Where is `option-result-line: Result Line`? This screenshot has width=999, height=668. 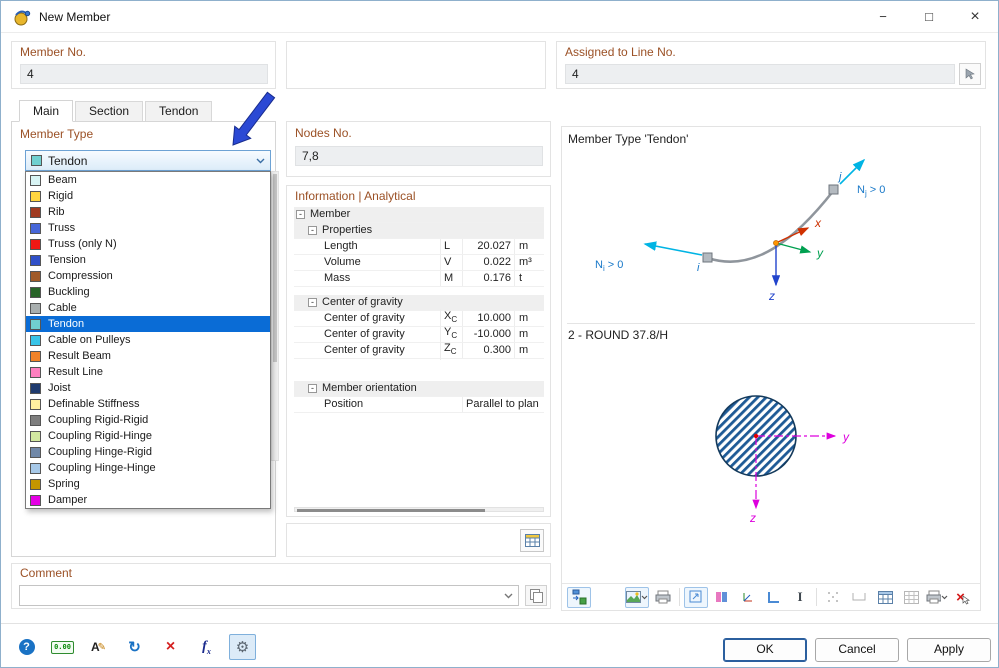 option-result-line: Result Line is located at coordinates (148, 372).